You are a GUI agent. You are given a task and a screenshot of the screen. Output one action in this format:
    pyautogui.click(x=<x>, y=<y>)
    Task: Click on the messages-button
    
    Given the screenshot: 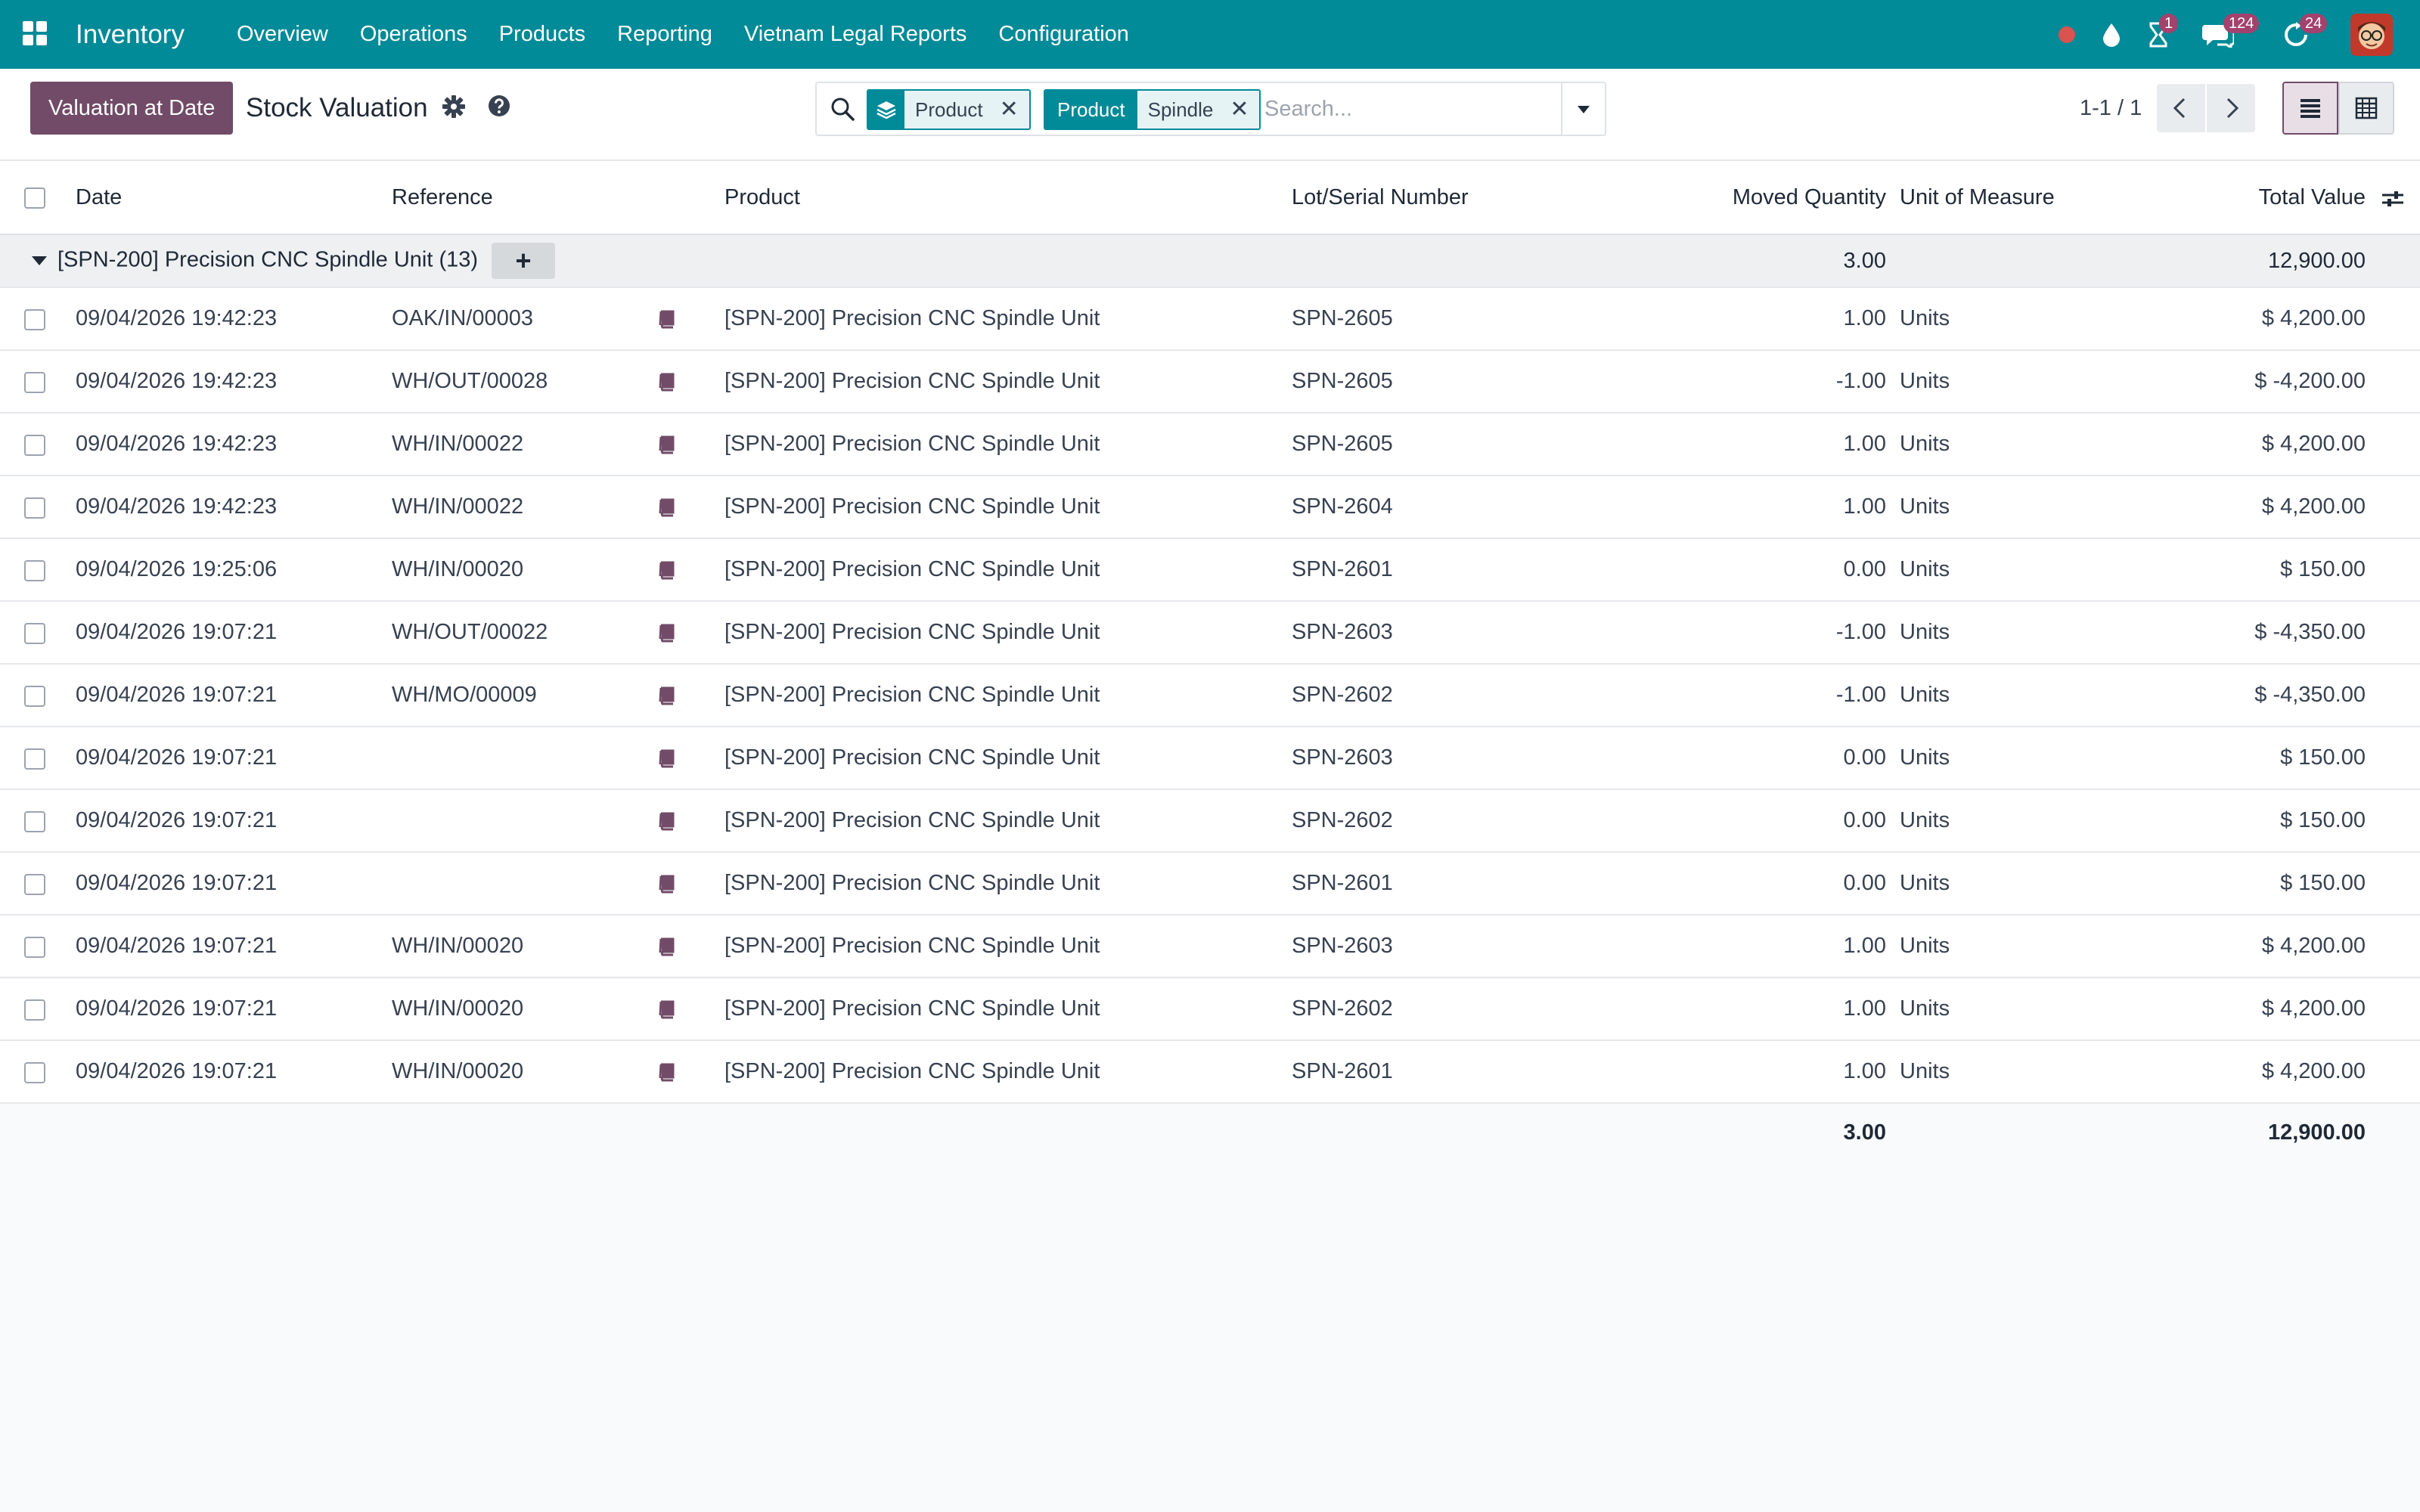 What is the action you would take?
    pyautogui.click(x=2218, y=34)
    